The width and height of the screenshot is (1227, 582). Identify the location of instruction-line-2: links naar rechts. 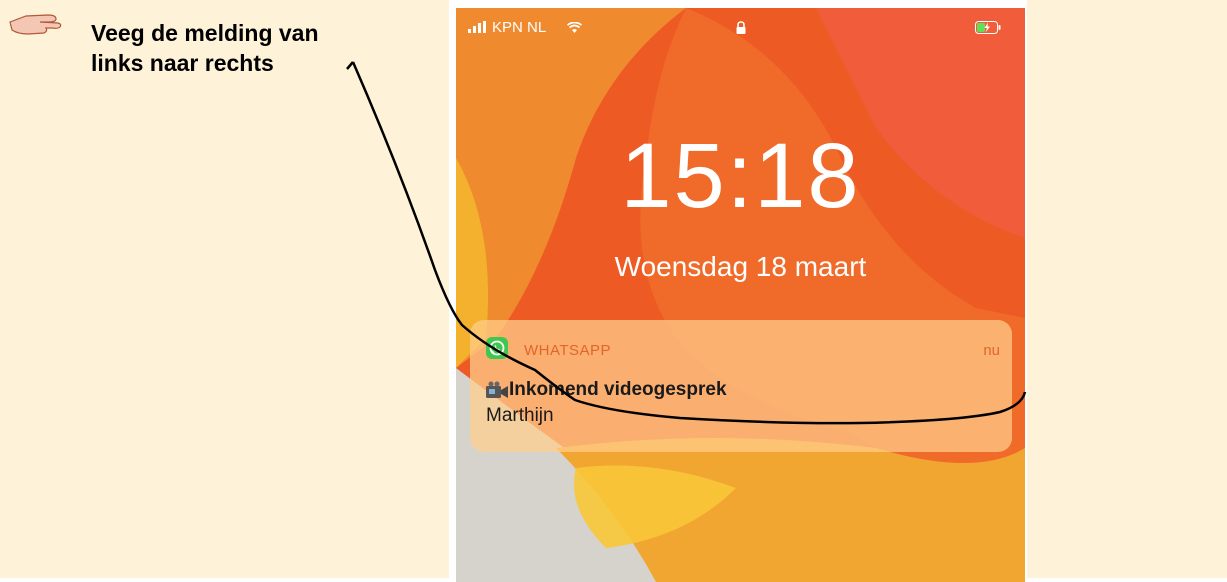
(182, 63).